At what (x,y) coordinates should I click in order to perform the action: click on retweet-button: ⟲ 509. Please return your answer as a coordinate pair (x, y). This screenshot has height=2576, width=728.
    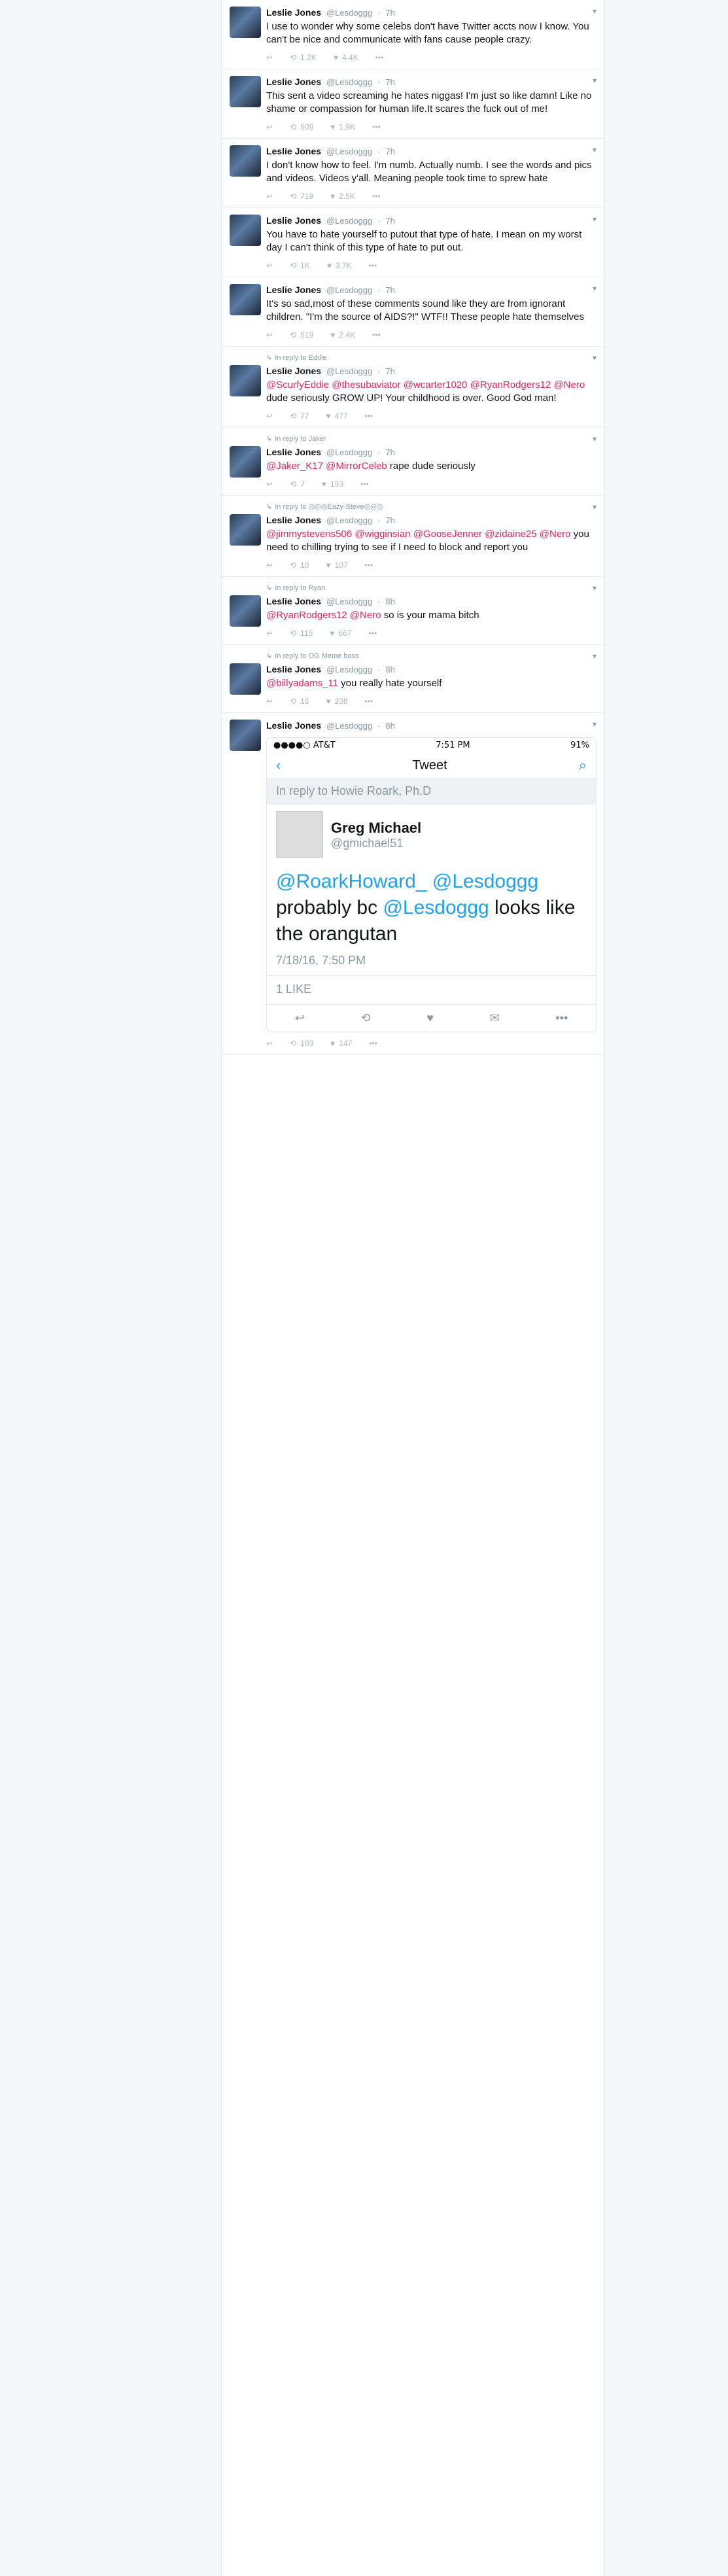
    Looking at the image, I should click on (301, 127).